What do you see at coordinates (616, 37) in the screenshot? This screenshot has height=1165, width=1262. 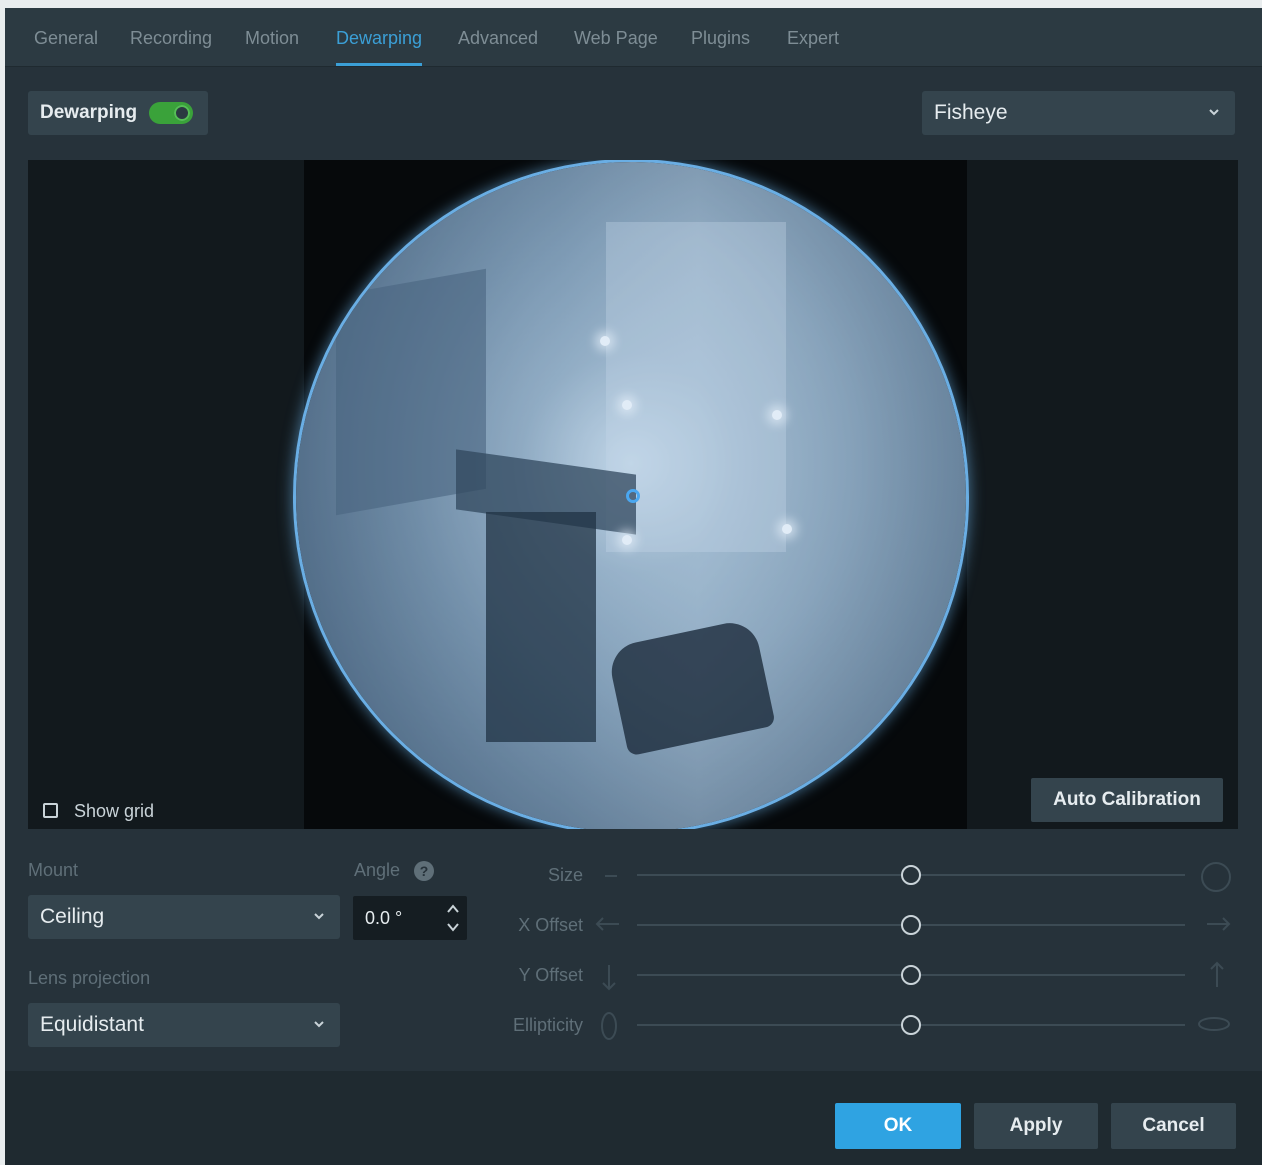 I see `tab-web-page: Web Page` at bounding box center [616, 37].